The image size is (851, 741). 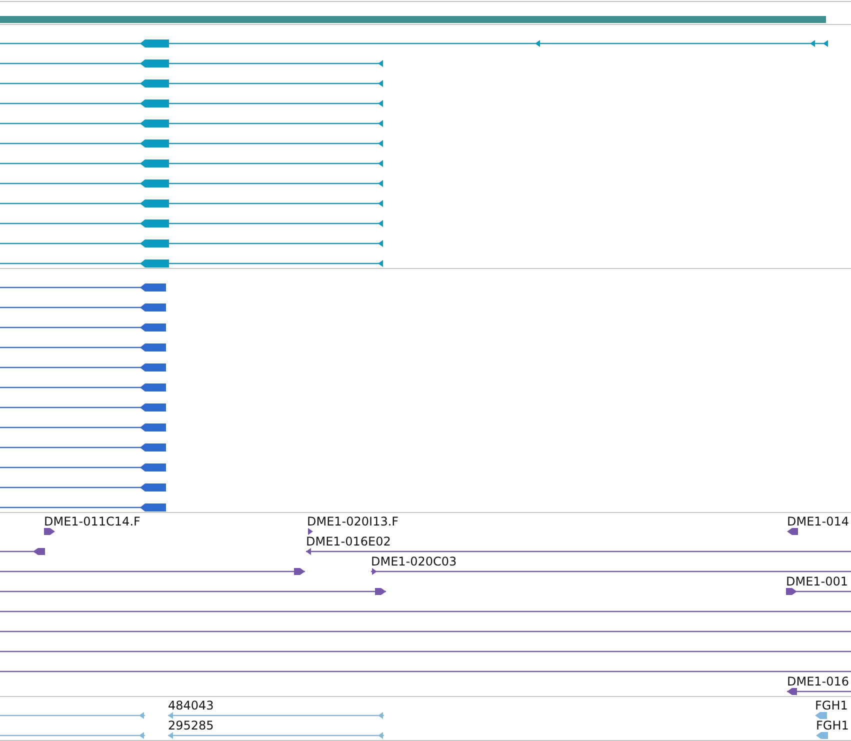 What do you see at coordinates (818, 521) in the screenshot?
I see `feature-label: DME1-014` at bounding box center [818, 521].